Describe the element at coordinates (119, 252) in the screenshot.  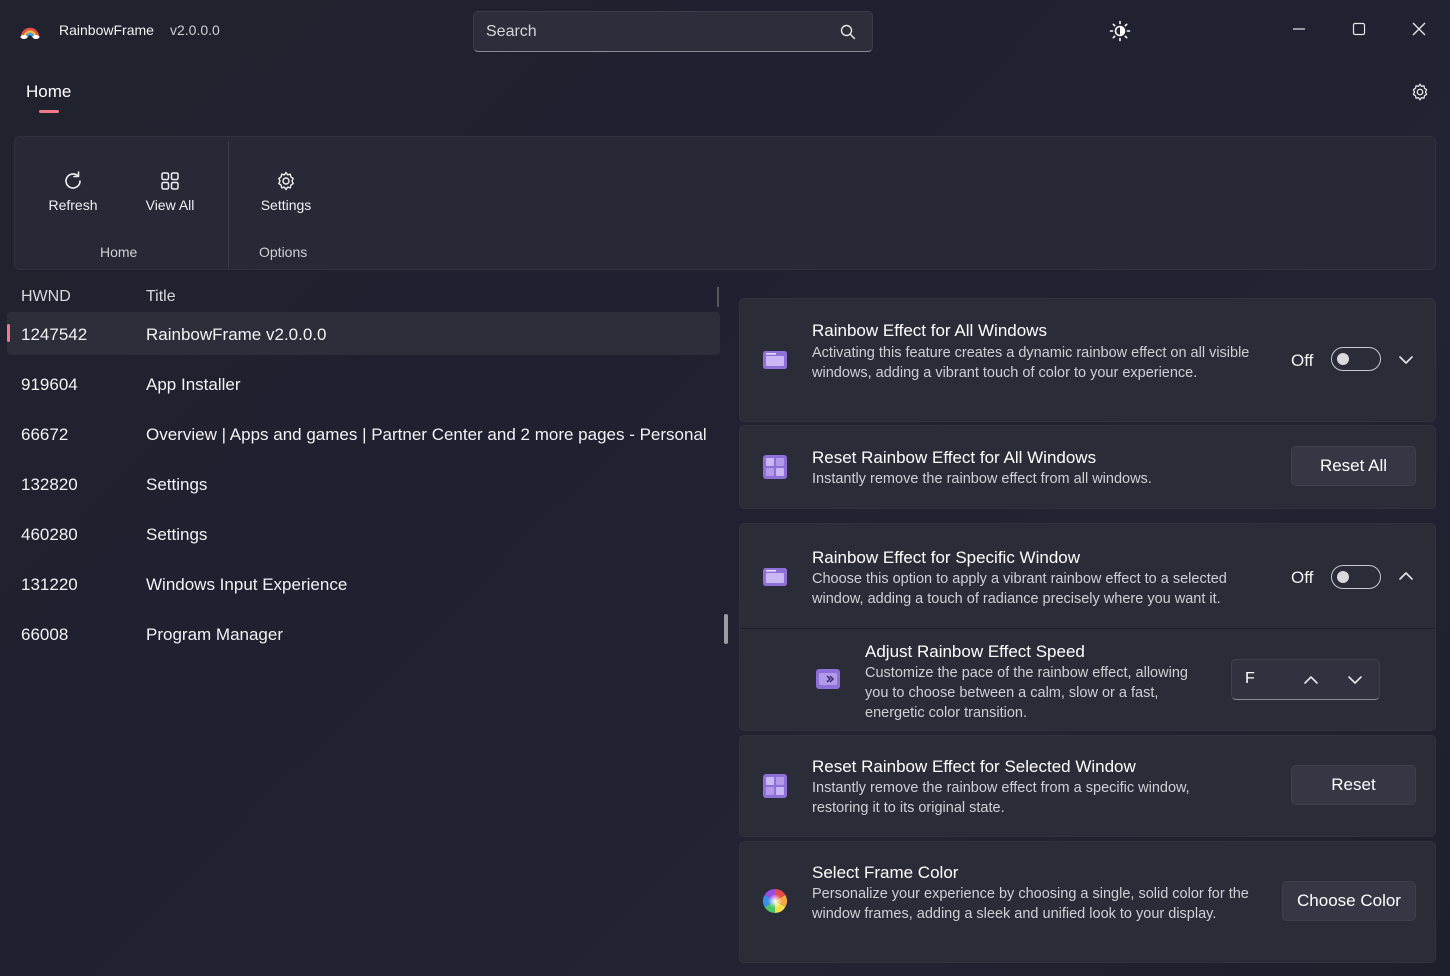
I see `ribbon-group-home: Home` at that location.